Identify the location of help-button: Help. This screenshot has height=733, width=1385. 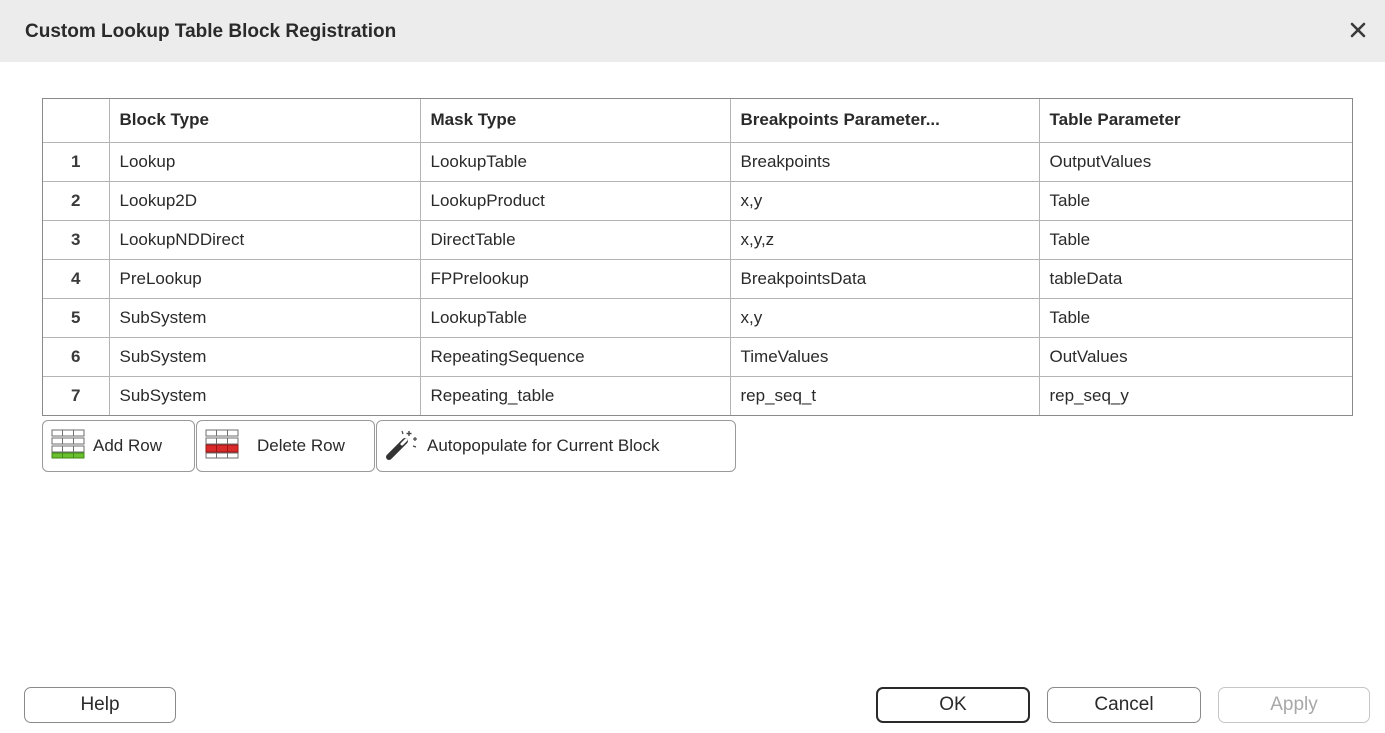
(100, 705).